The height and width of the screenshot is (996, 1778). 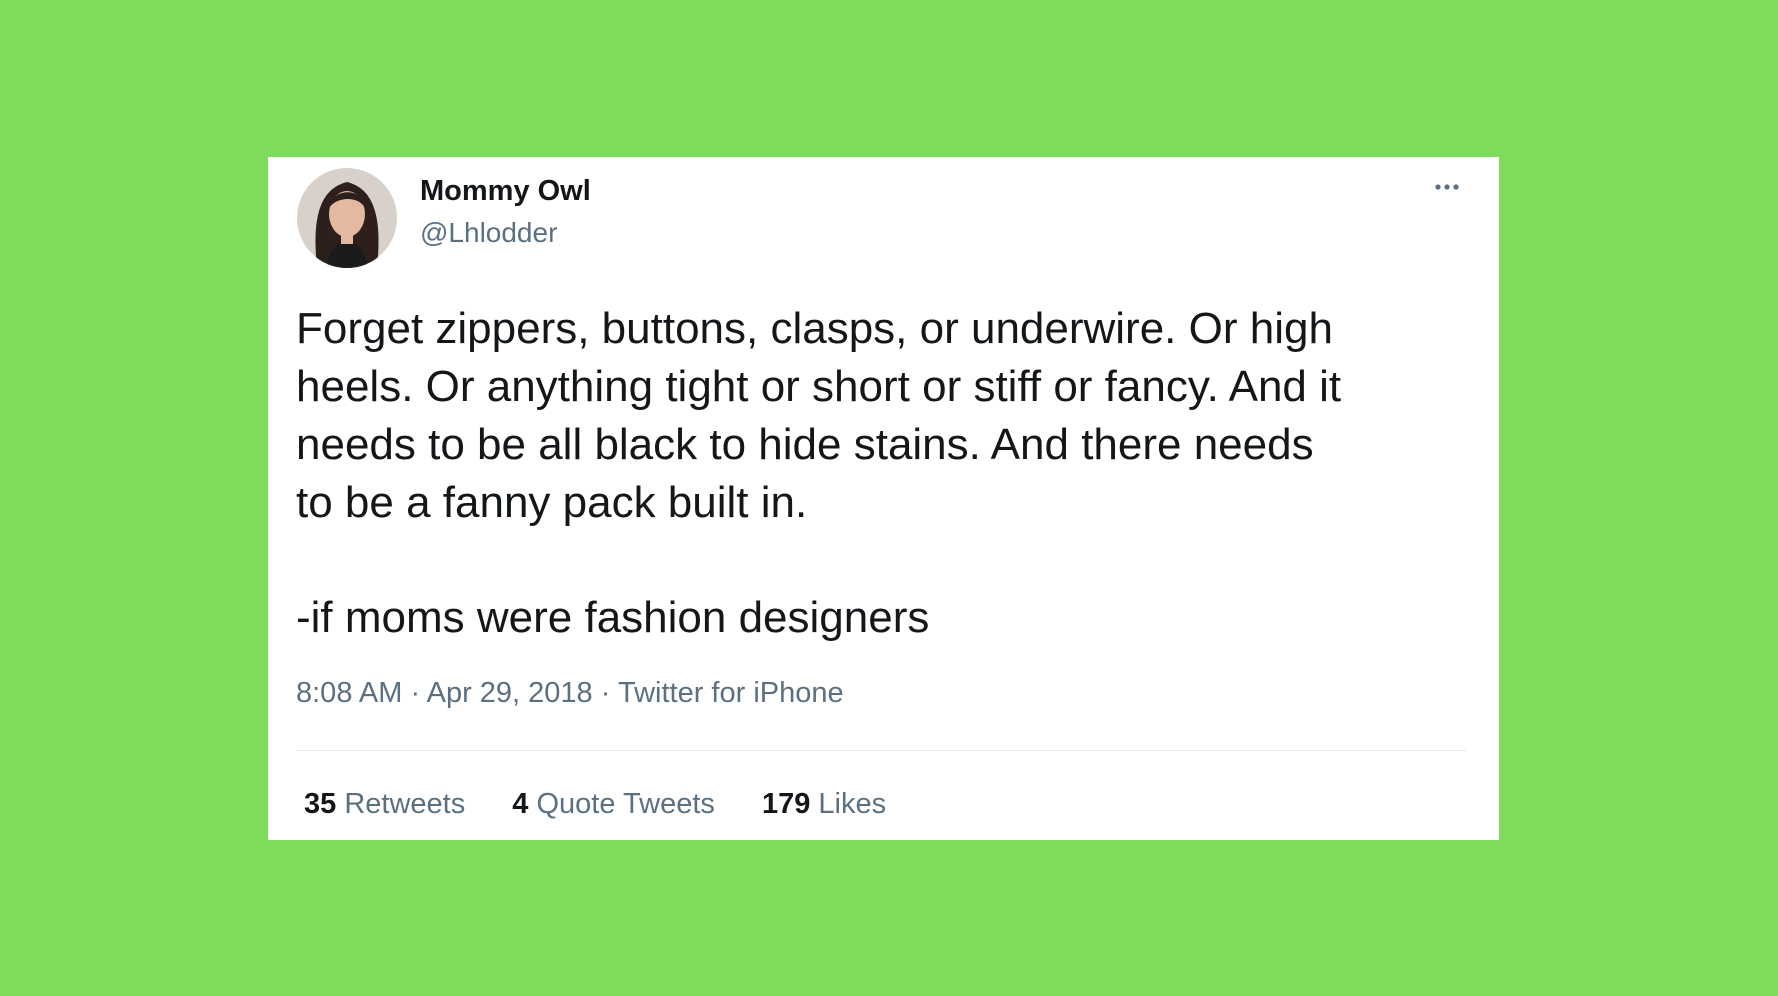 What do you see at coordinates (488, 233) in the screenshot?
I see `author-handle: @Lhlodder` at bounding box center [488, 233].